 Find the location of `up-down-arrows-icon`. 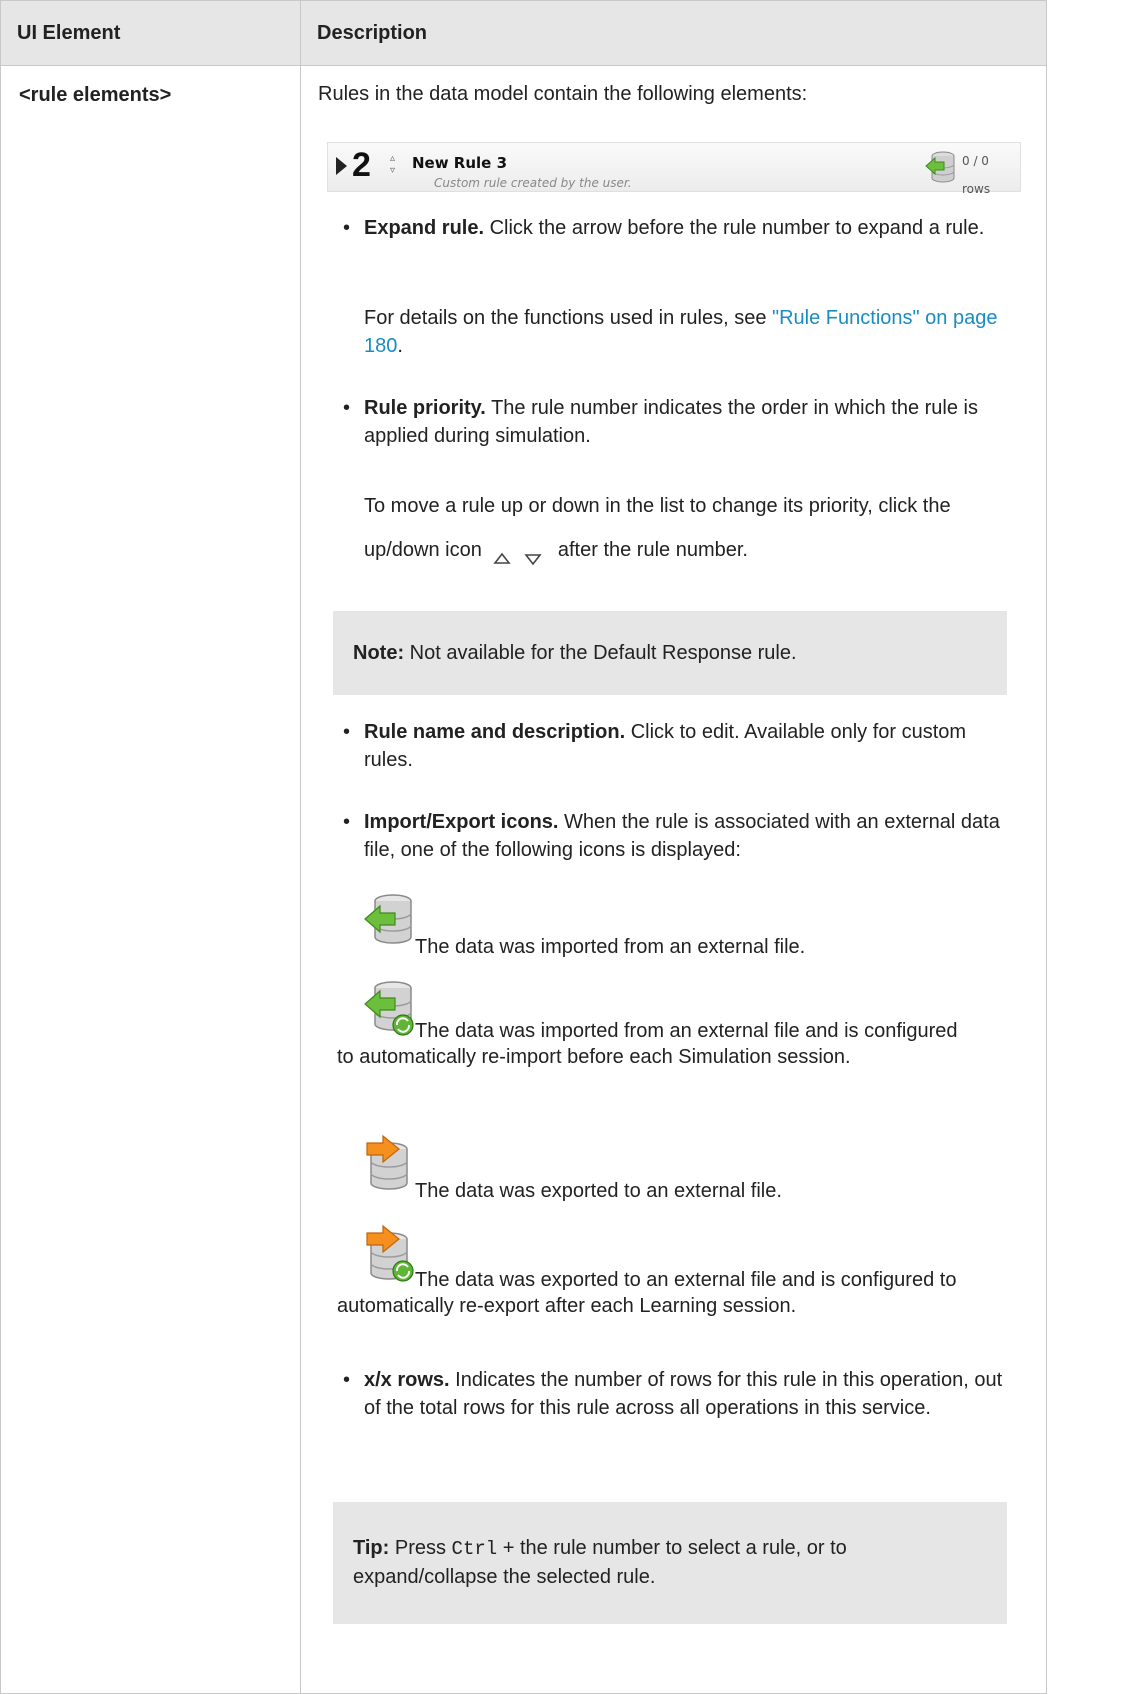

up-down-arrows-icon is located at coordinates (518, 553).